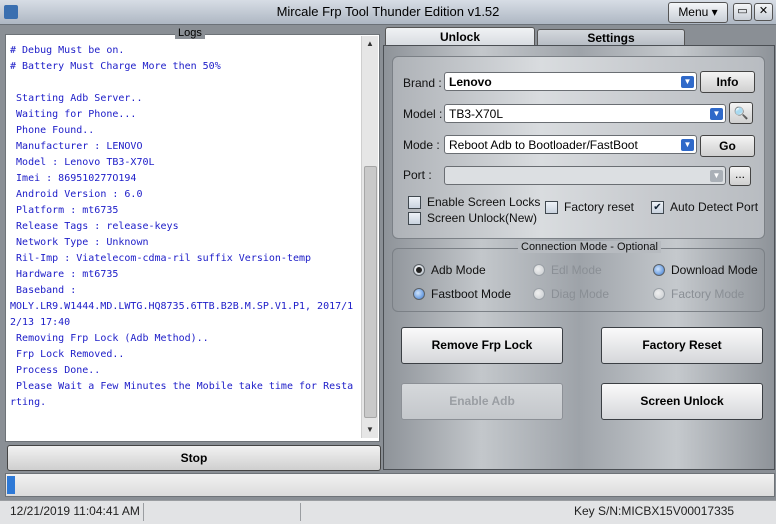  Describe the element at coordinates (109, 338) in the screenshot. I see `log-line: Removing Frp Lock (Adb Method)..` at that location.